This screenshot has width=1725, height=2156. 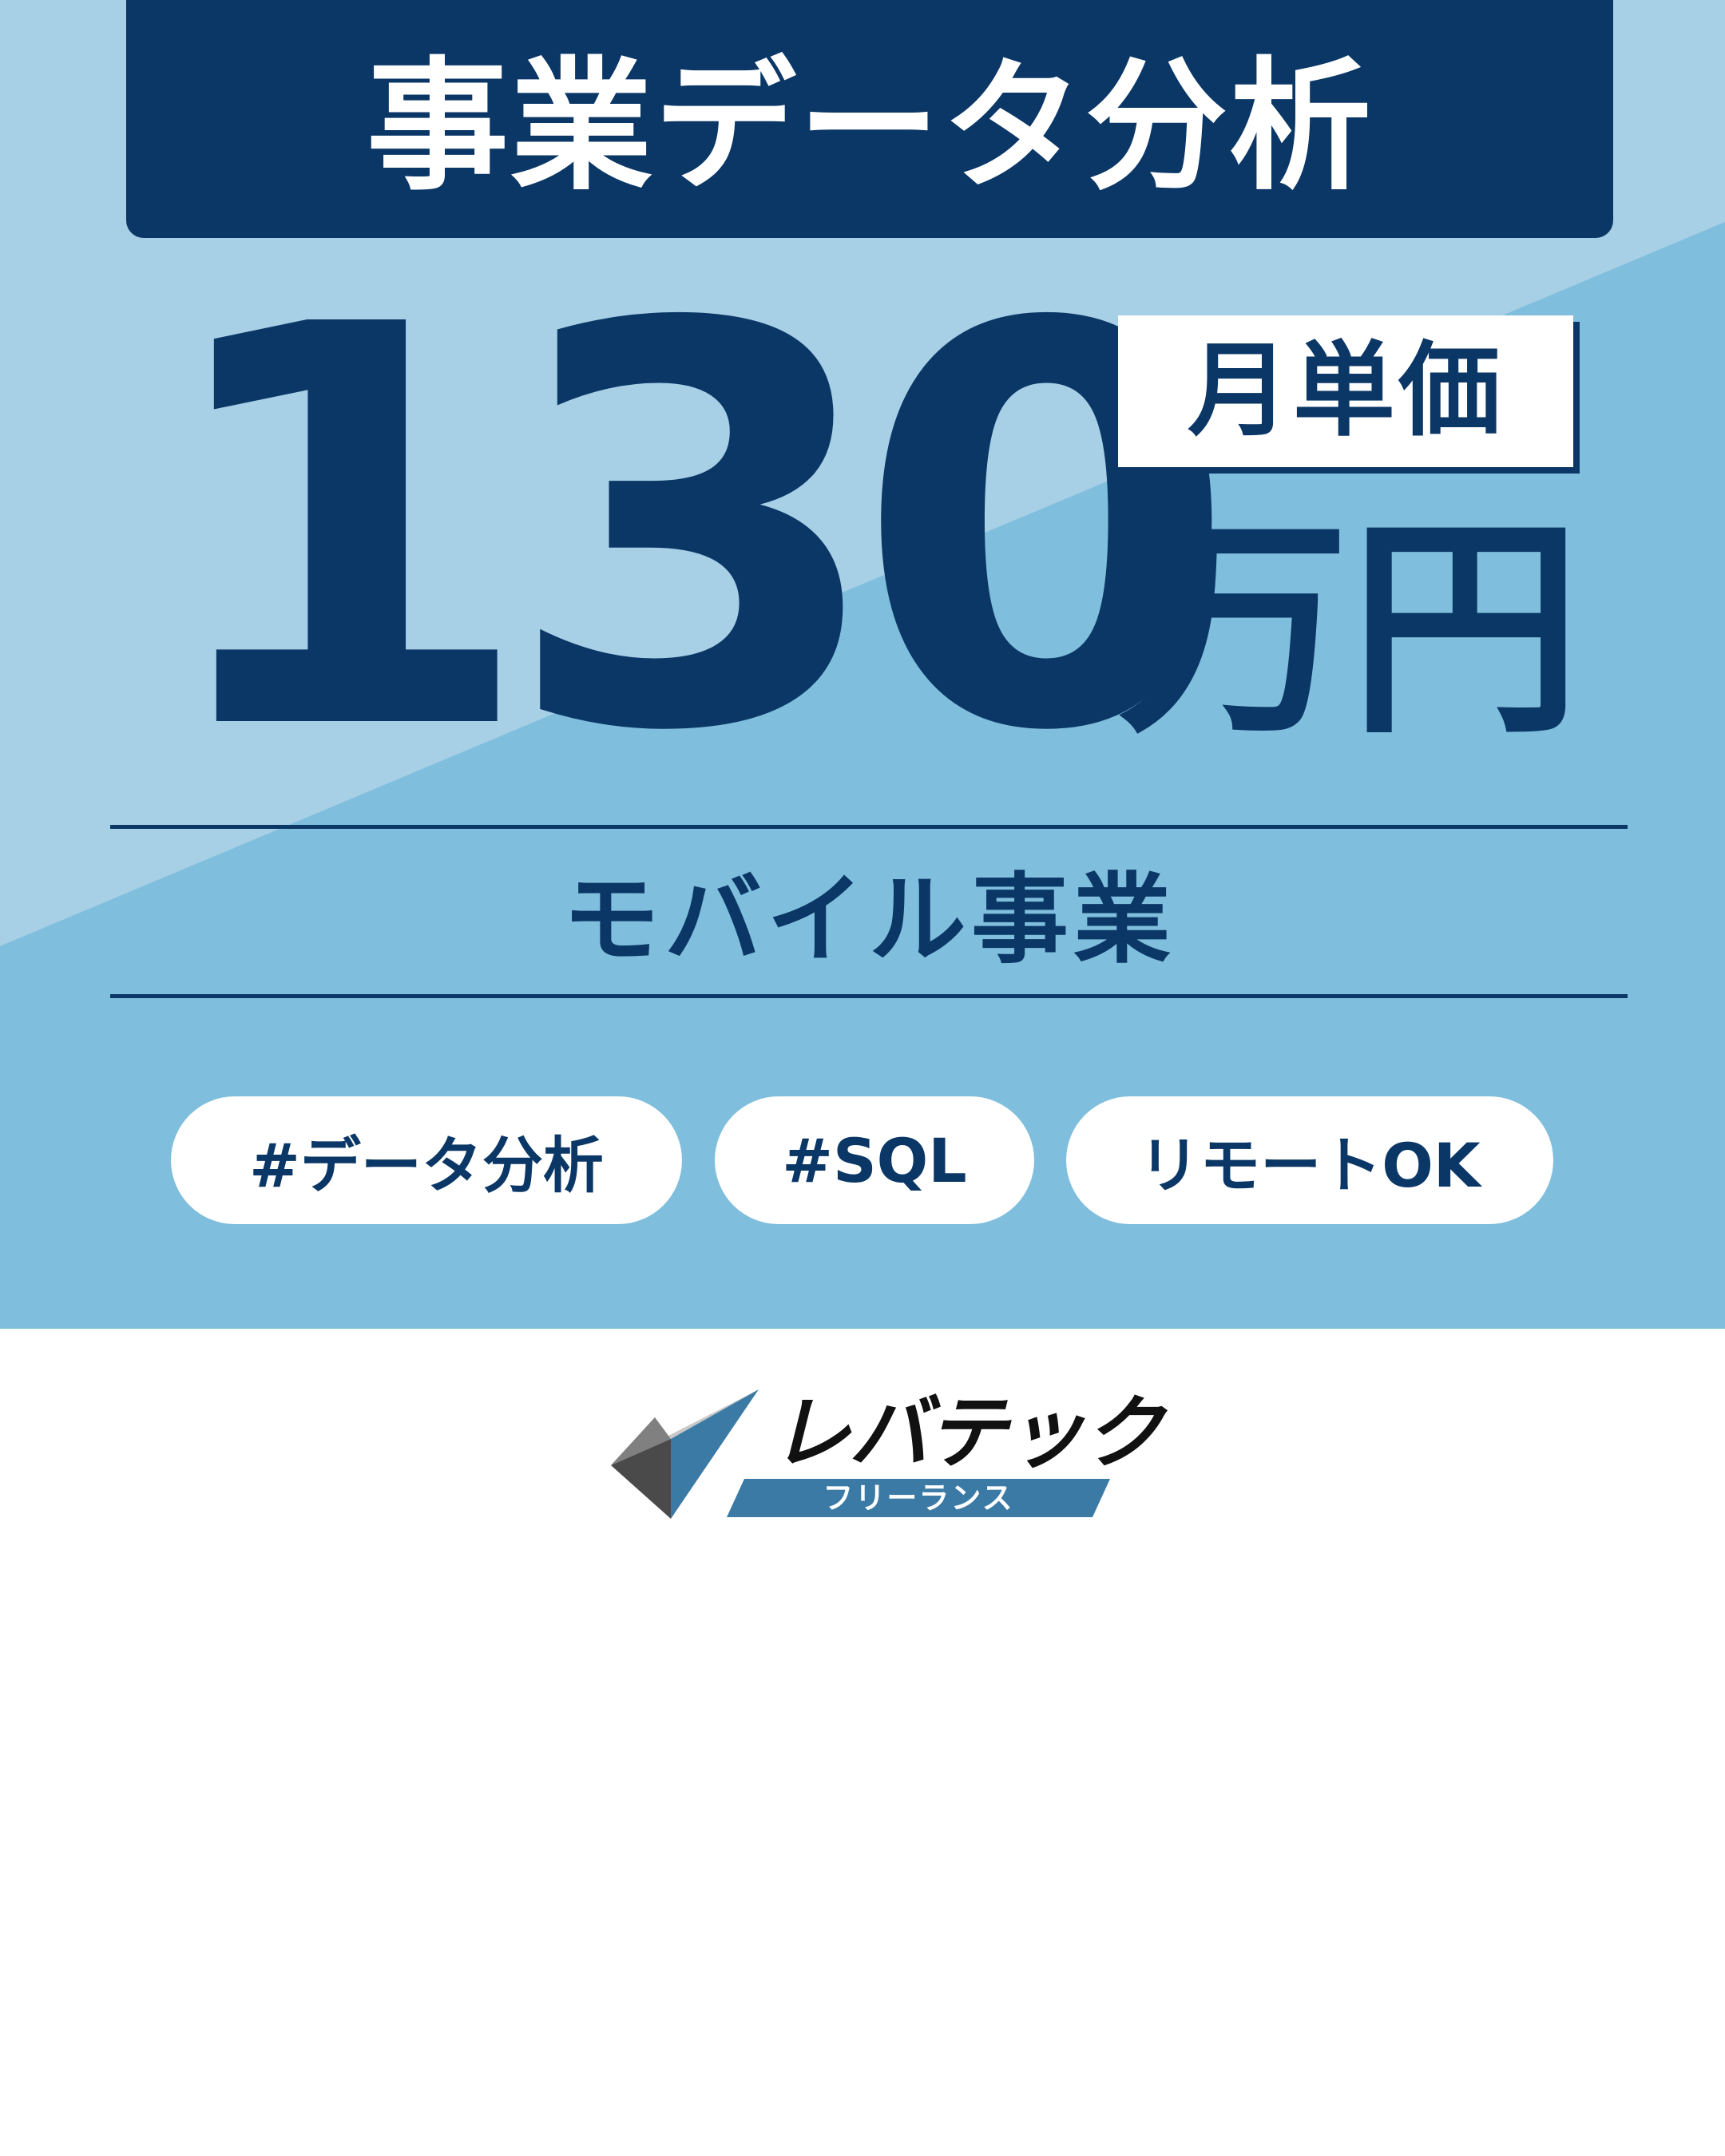 What do you see at coordinates (968, 1433) in the screenshot?
I see `brand-name: レバテック` at bounding box center [968, 1433].